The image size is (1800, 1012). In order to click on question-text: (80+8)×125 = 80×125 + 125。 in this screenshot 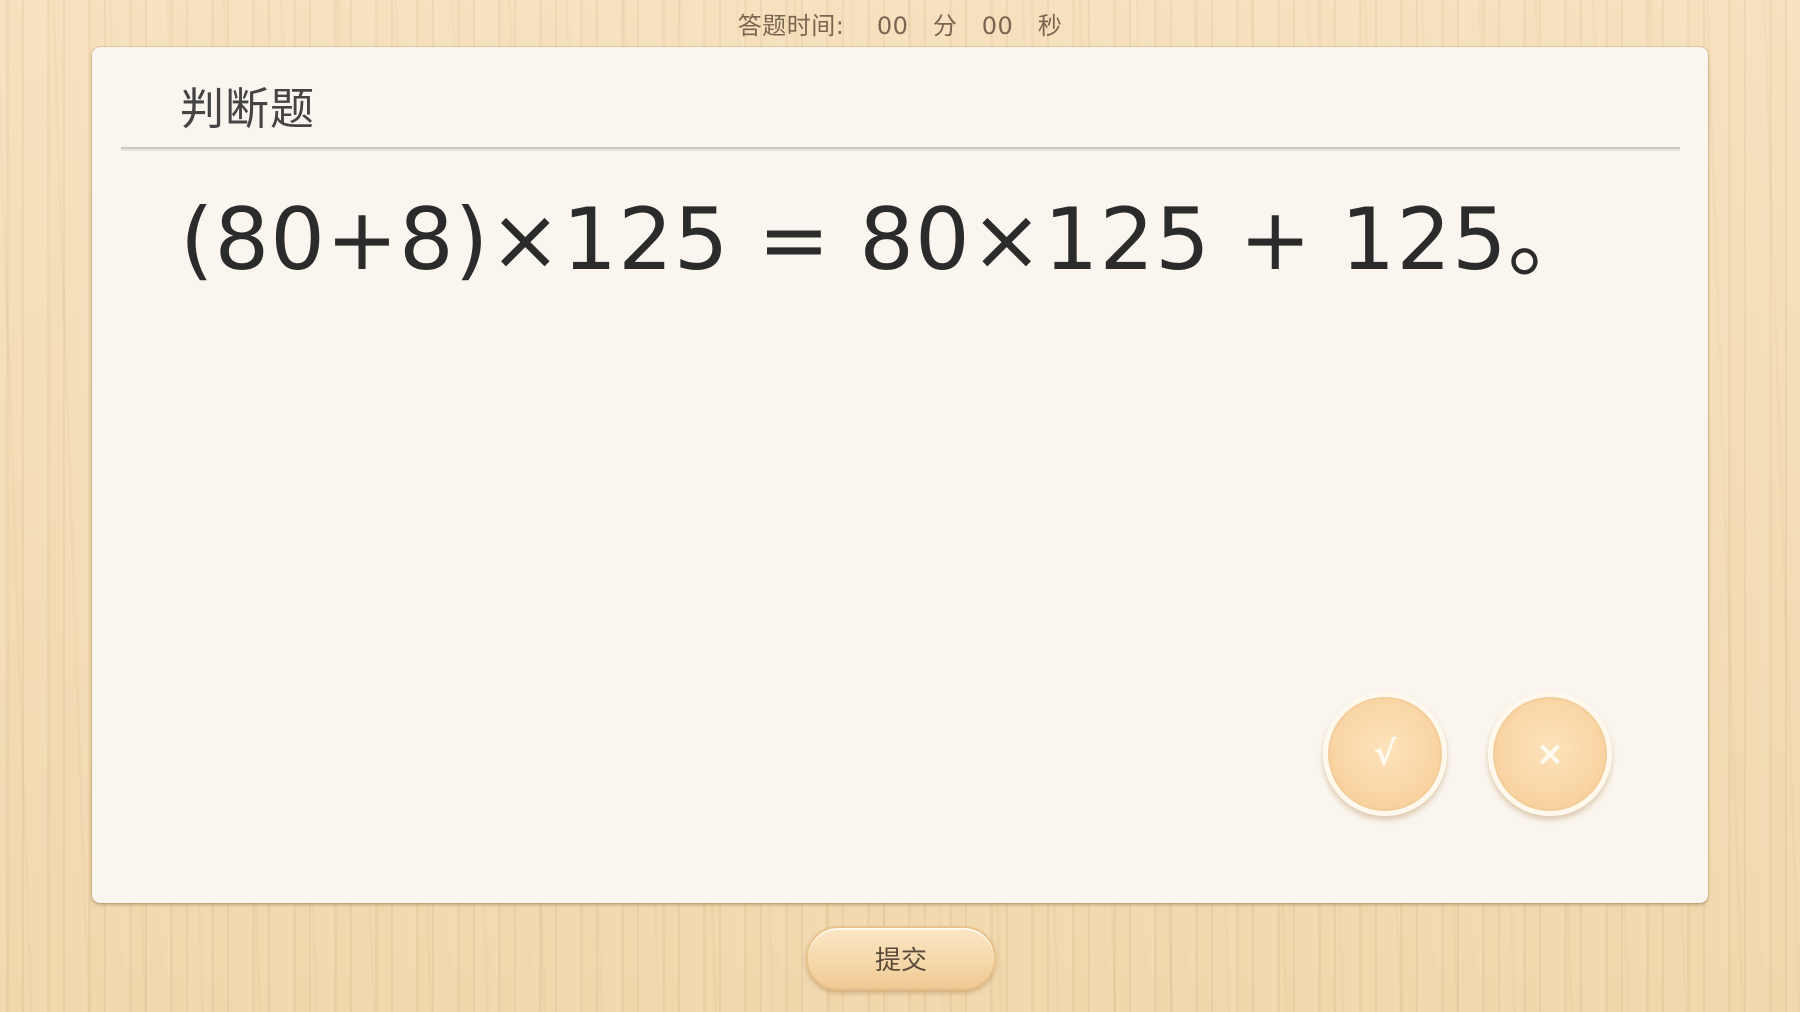, I will do `click(887, 240)`.